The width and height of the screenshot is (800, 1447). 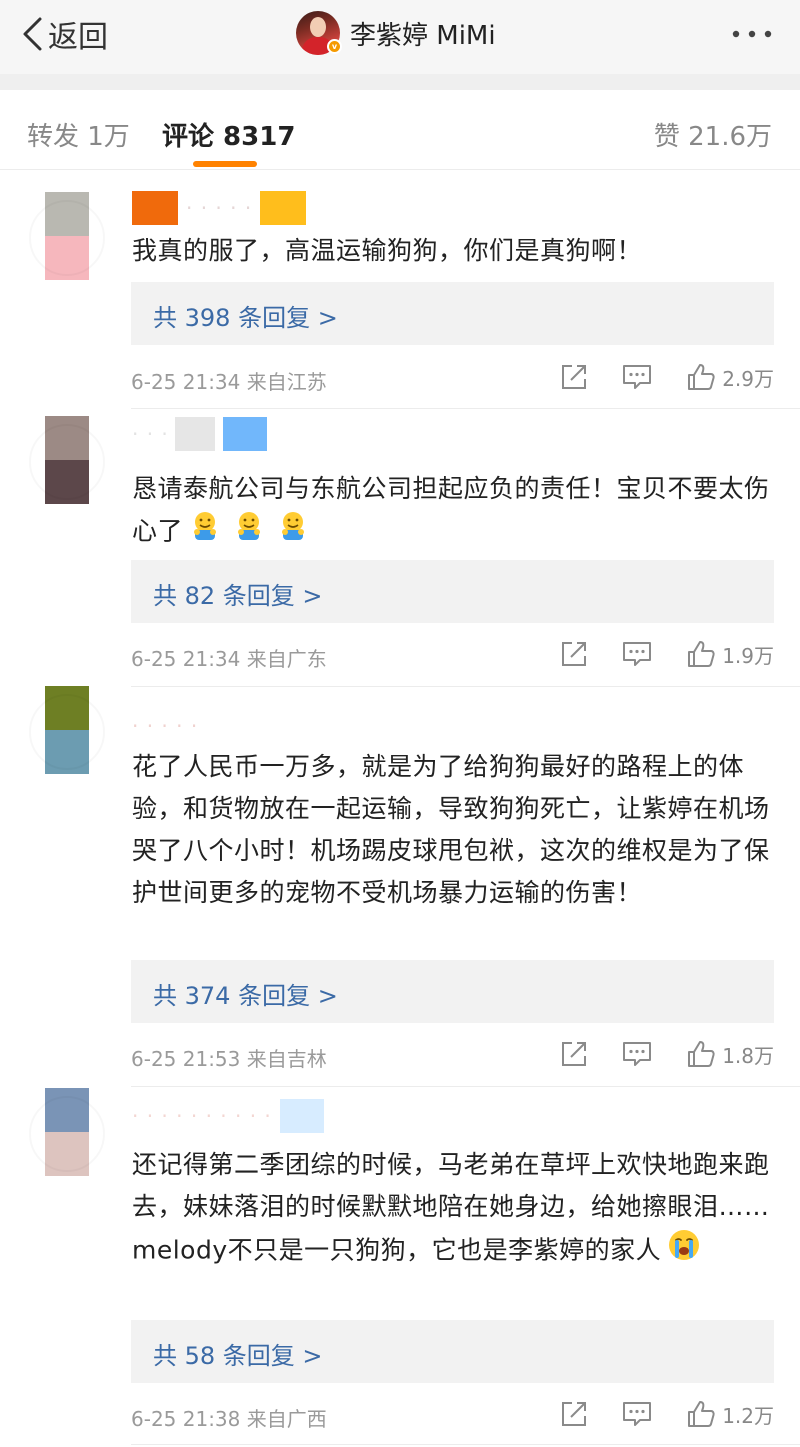 What do you see at coordinates (245, 996) in the screenshot?
I see `reply-count-label: 共 374 条回复 >` at bounding box center [245, 996].